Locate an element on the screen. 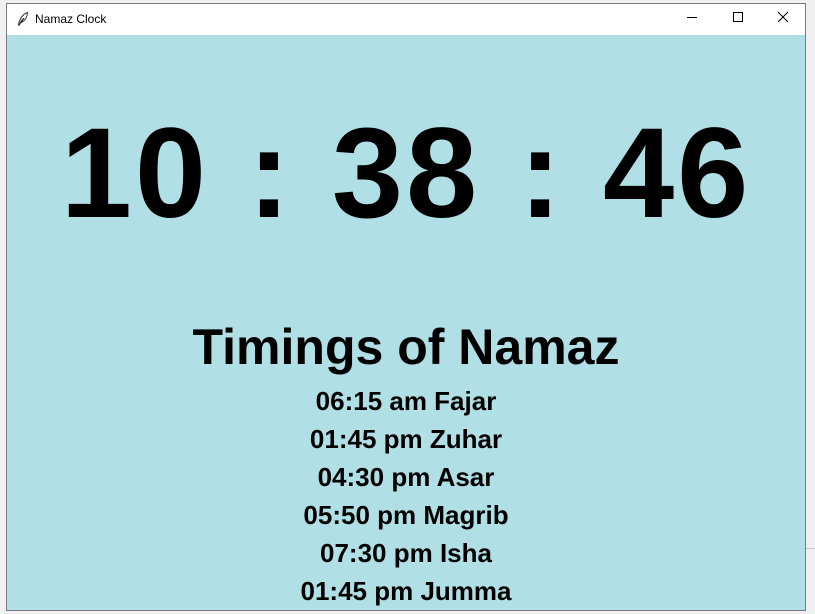 Image resolution: width=815 pixels, height=614 pixels. background-divider is located at coordinates (810, 548).